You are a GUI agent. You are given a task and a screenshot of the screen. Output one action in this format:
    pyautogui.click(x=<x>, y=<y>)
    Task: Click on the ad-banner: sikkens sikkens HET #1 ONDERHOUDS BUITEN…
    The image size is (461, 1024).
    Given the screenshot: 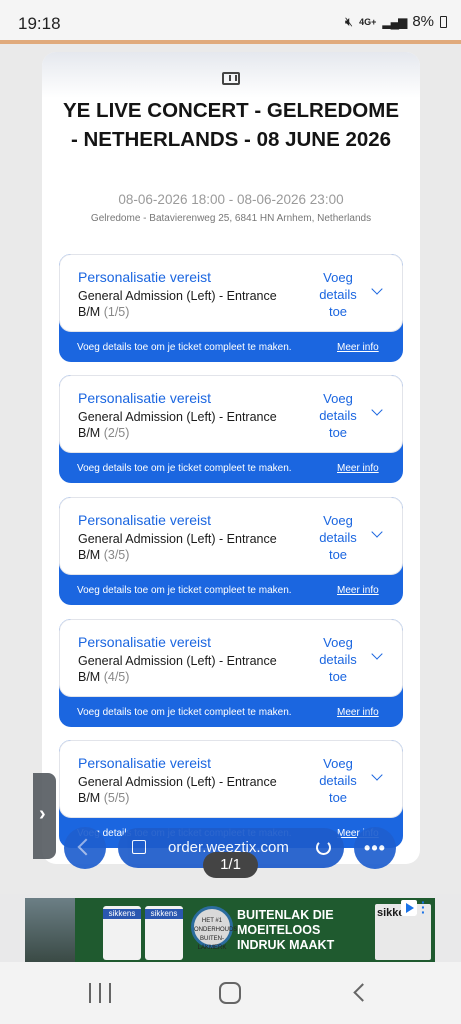 What is the action you would take?
    pyautogui.click(x=230, y=930)
    